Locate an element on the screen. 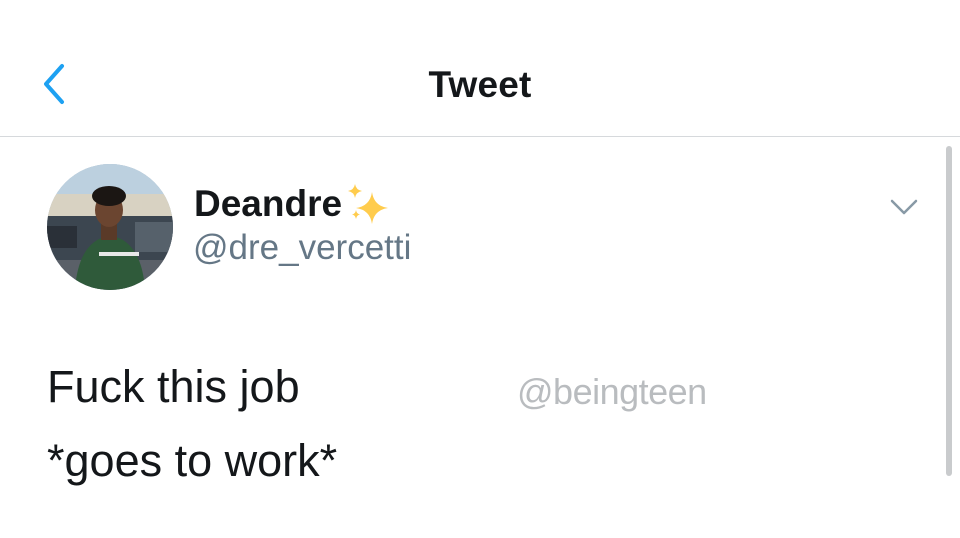  author-handle: @dre_vercetti is located at coordinates (302, 248).